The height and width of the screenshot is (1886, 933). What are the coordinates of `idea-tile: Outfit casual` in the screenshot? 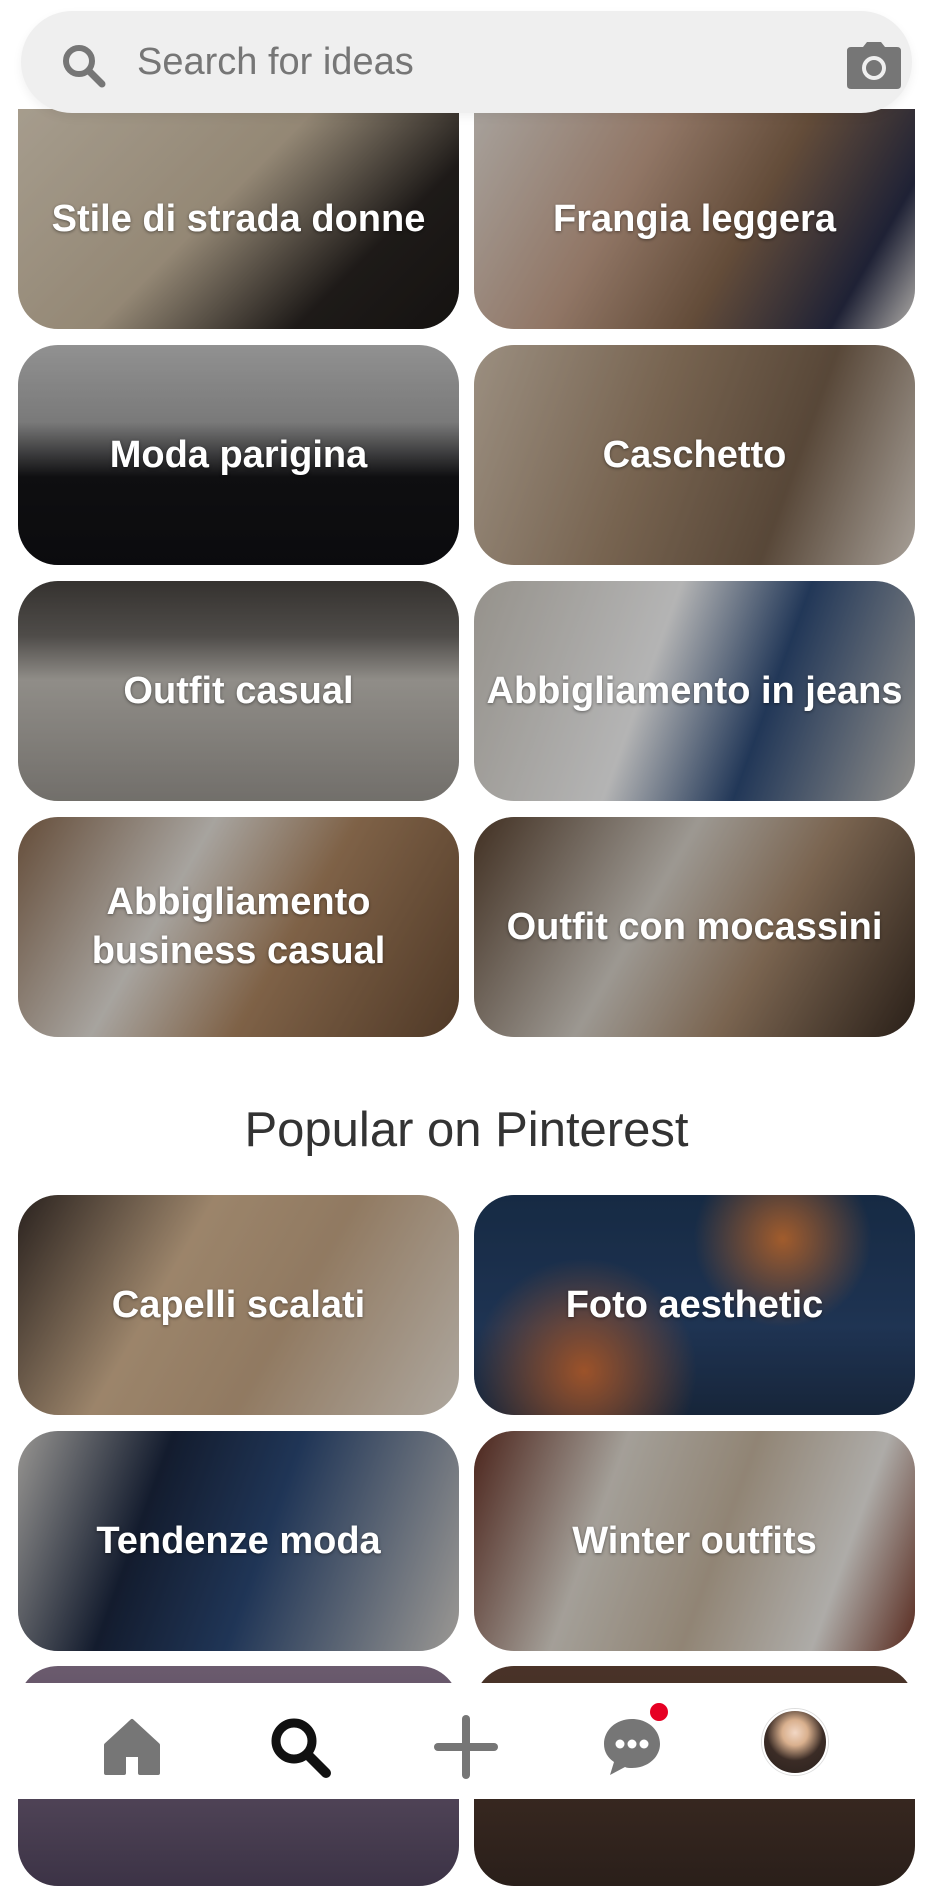 It's located at (238, 691).